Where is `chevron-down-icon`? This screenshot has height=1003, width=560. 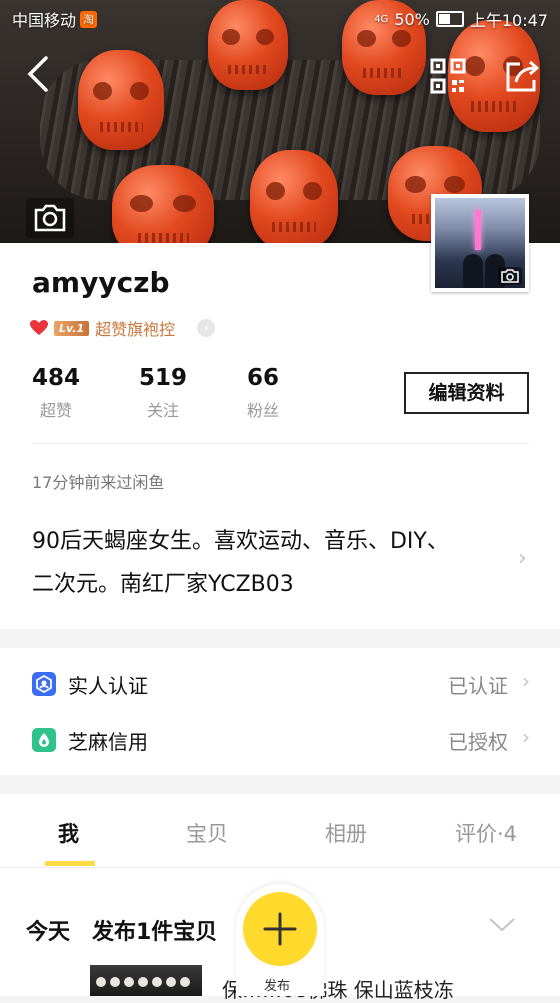
chevron-down-icon is located at coordinates (502, 925).